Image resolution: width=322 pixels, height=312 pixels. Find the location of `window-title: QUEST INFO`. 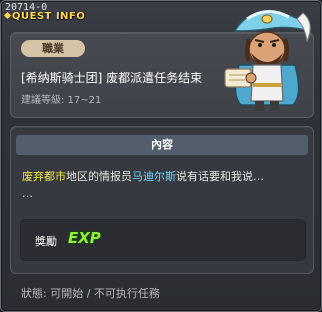

window-title: QUEST INFO is located at coordinates (49, 16).